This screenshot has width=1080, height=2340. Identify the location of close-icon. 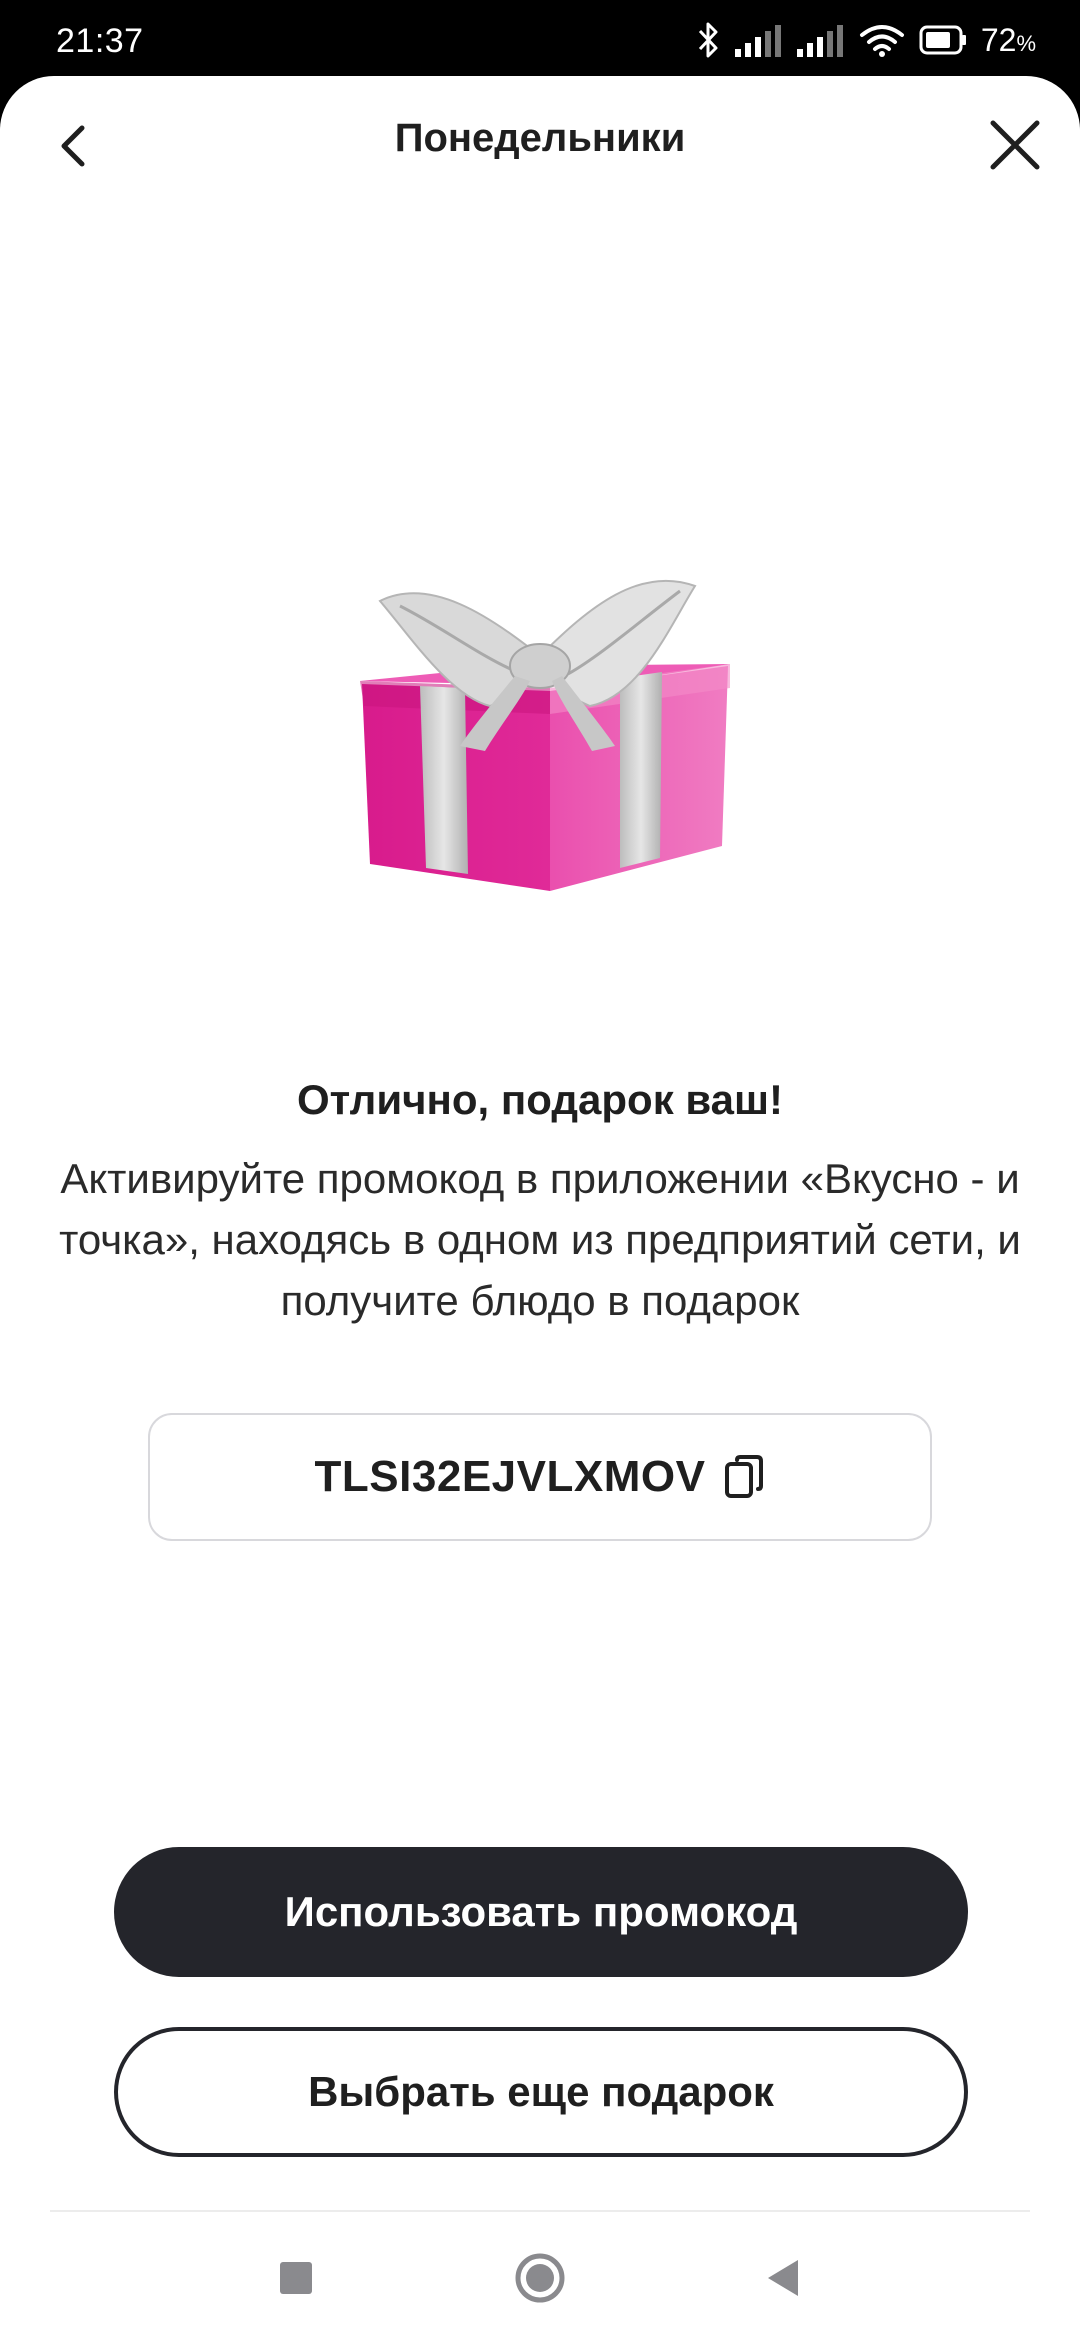
(1015, 145).